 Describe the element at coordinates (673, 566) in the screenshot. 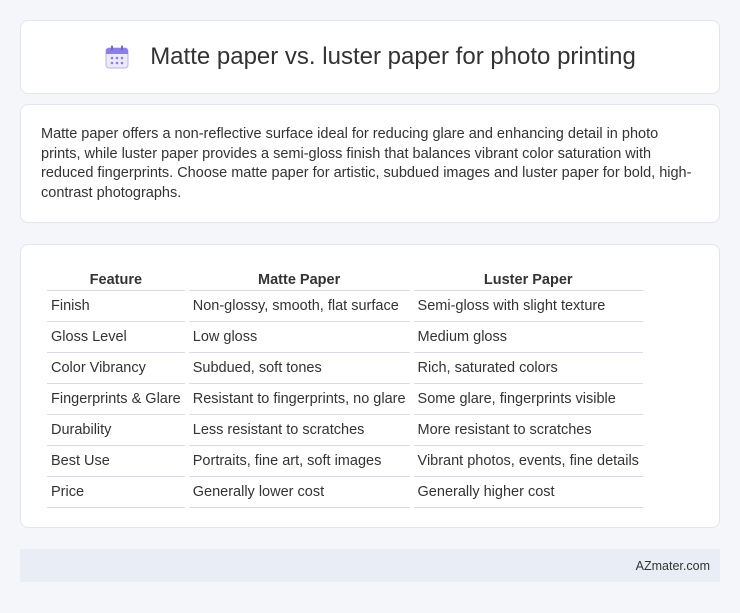

I see `footer-brand: AZmater.com` at that location.